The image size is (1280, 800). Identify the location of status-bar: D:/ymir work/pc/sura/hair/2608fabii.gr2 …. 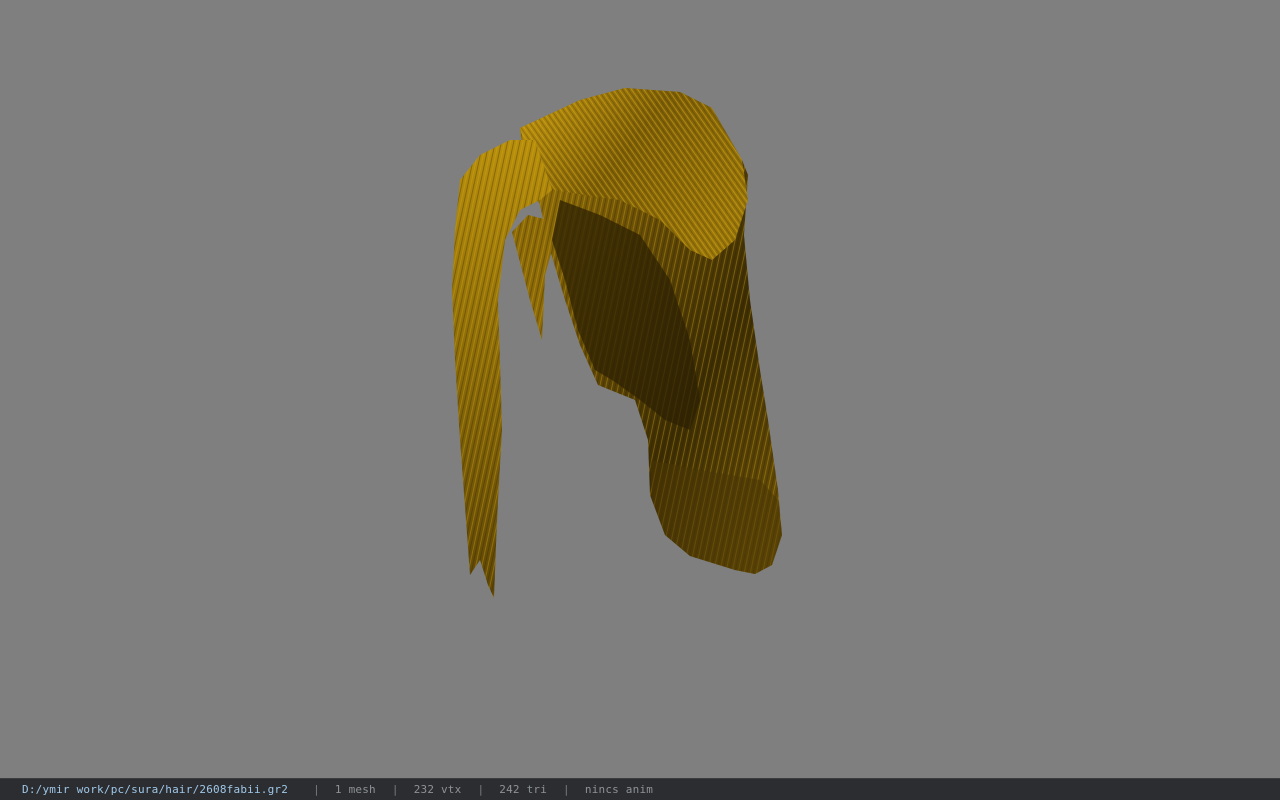
(640, 789).